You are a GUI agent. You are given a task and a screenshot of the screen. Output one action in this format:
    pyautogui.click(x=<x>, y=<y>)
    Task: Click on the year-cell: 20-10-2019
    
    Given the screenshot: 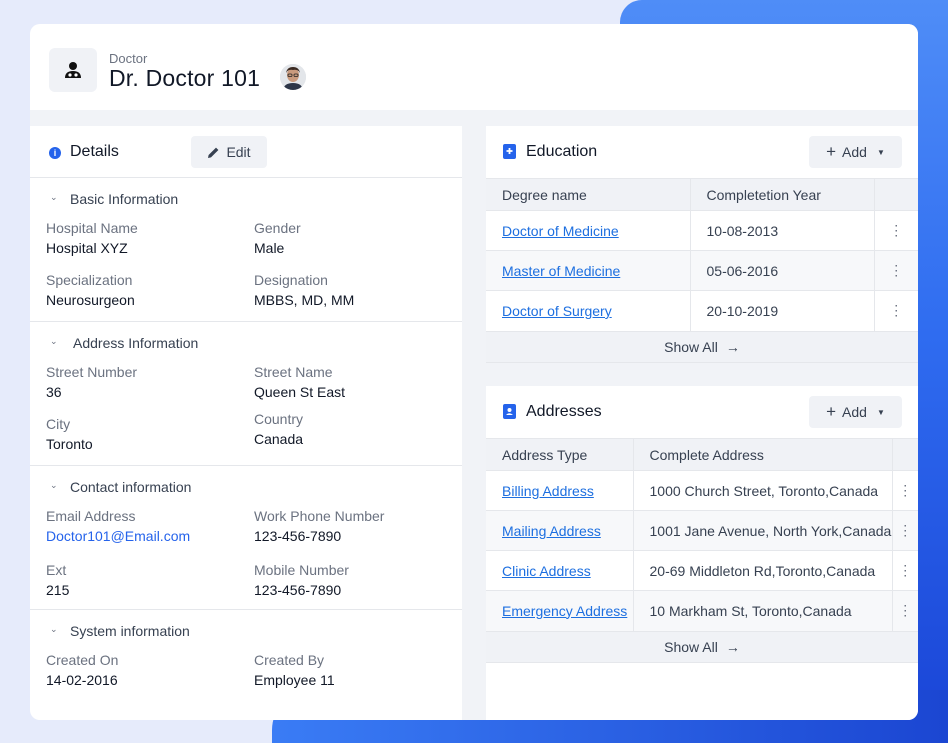 What is the action you would take?
    pyautogui.click(x=782, y=310)
    